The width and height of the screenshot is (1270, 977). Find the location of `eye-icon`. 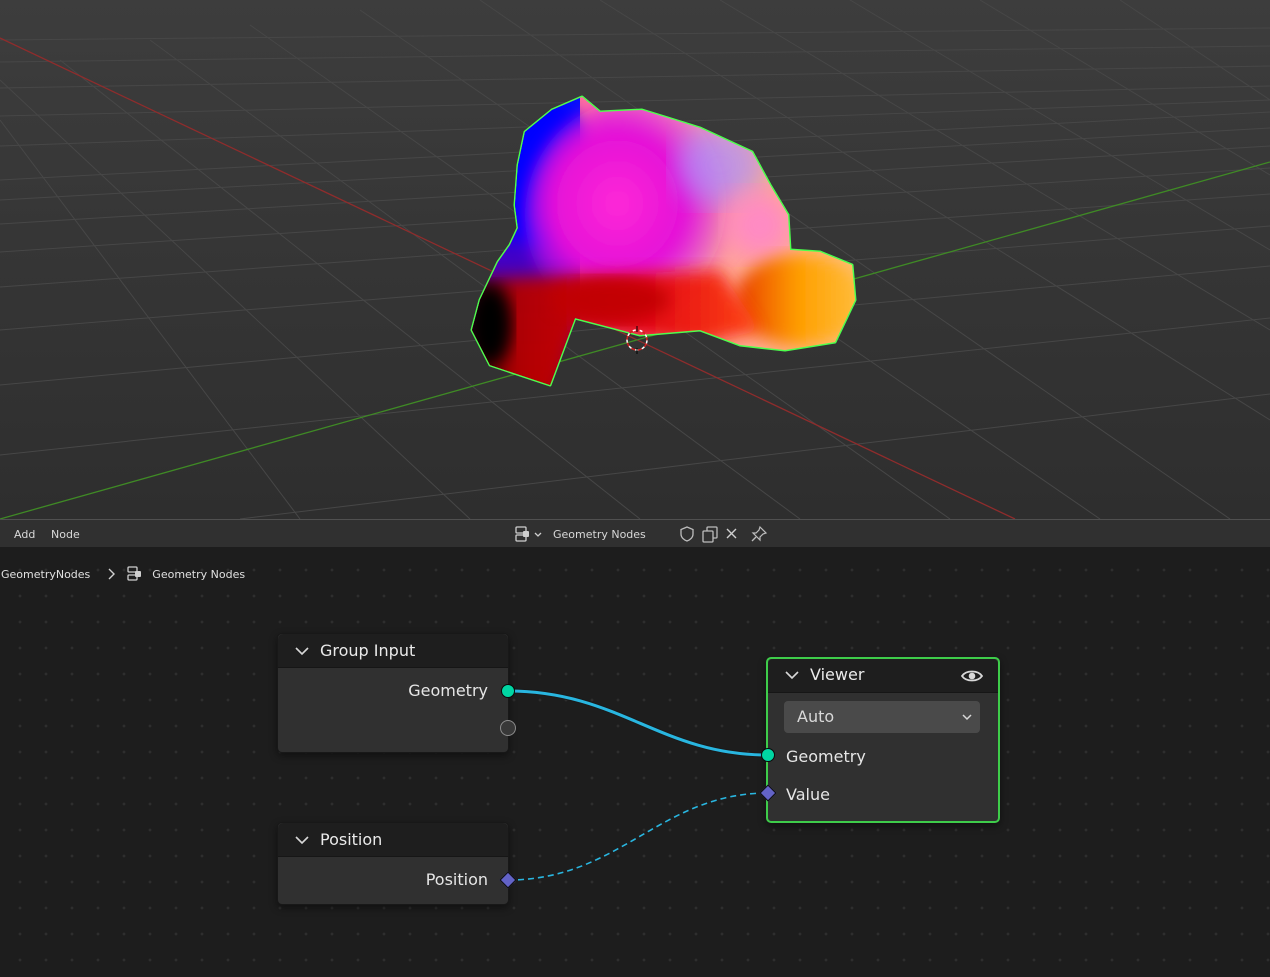

eye-icon is located at coordinates (972, 676).